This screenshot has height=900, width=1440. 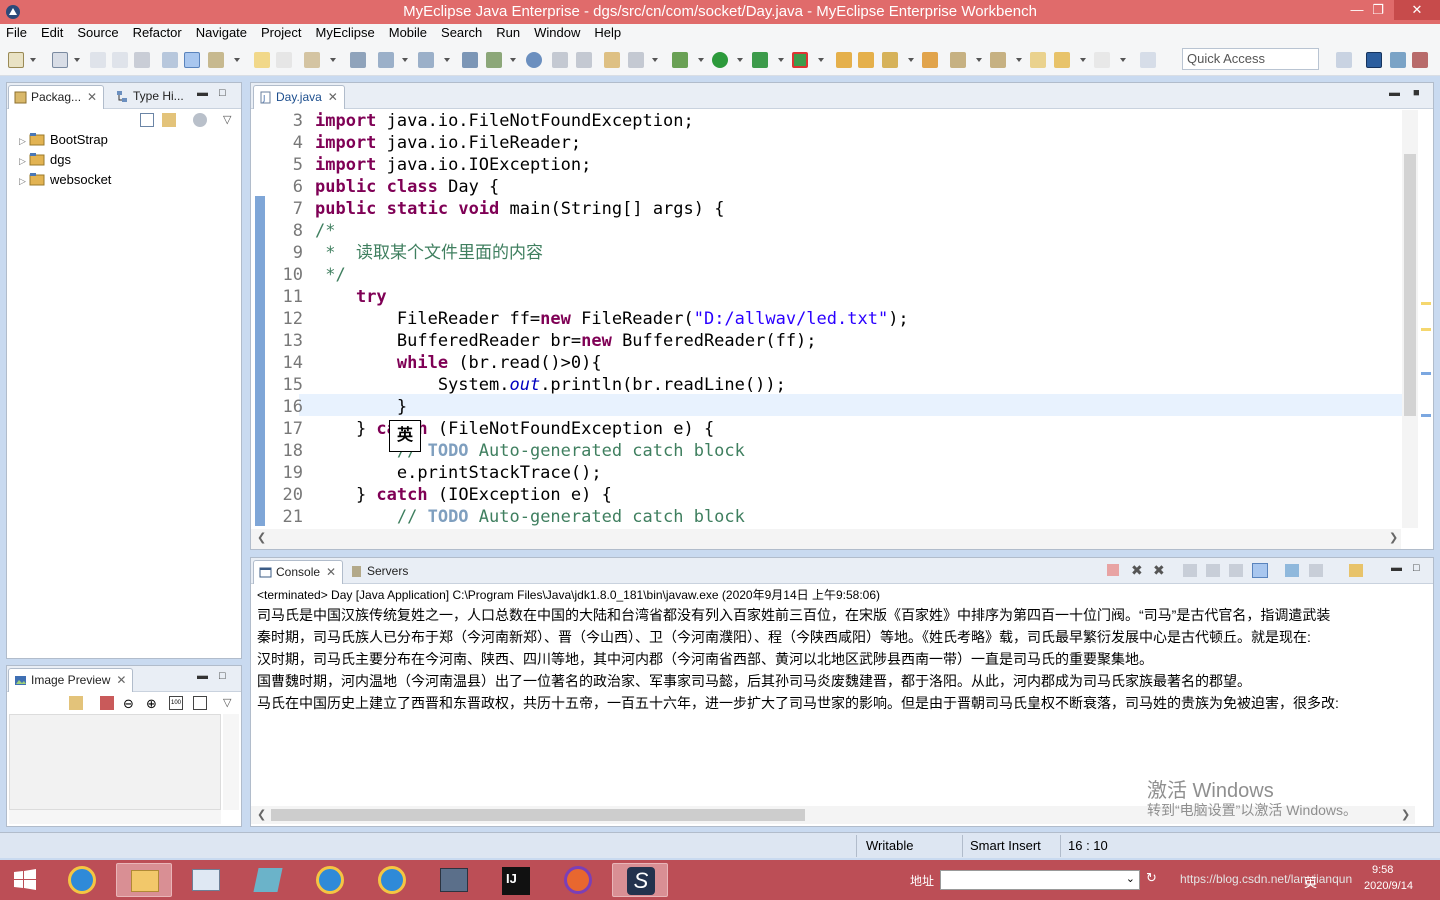 What do you see at coordinates (1137, 570) in the screenshot?
I see `remove-launch-icon: ✖` at bounding box center [1137, 570].